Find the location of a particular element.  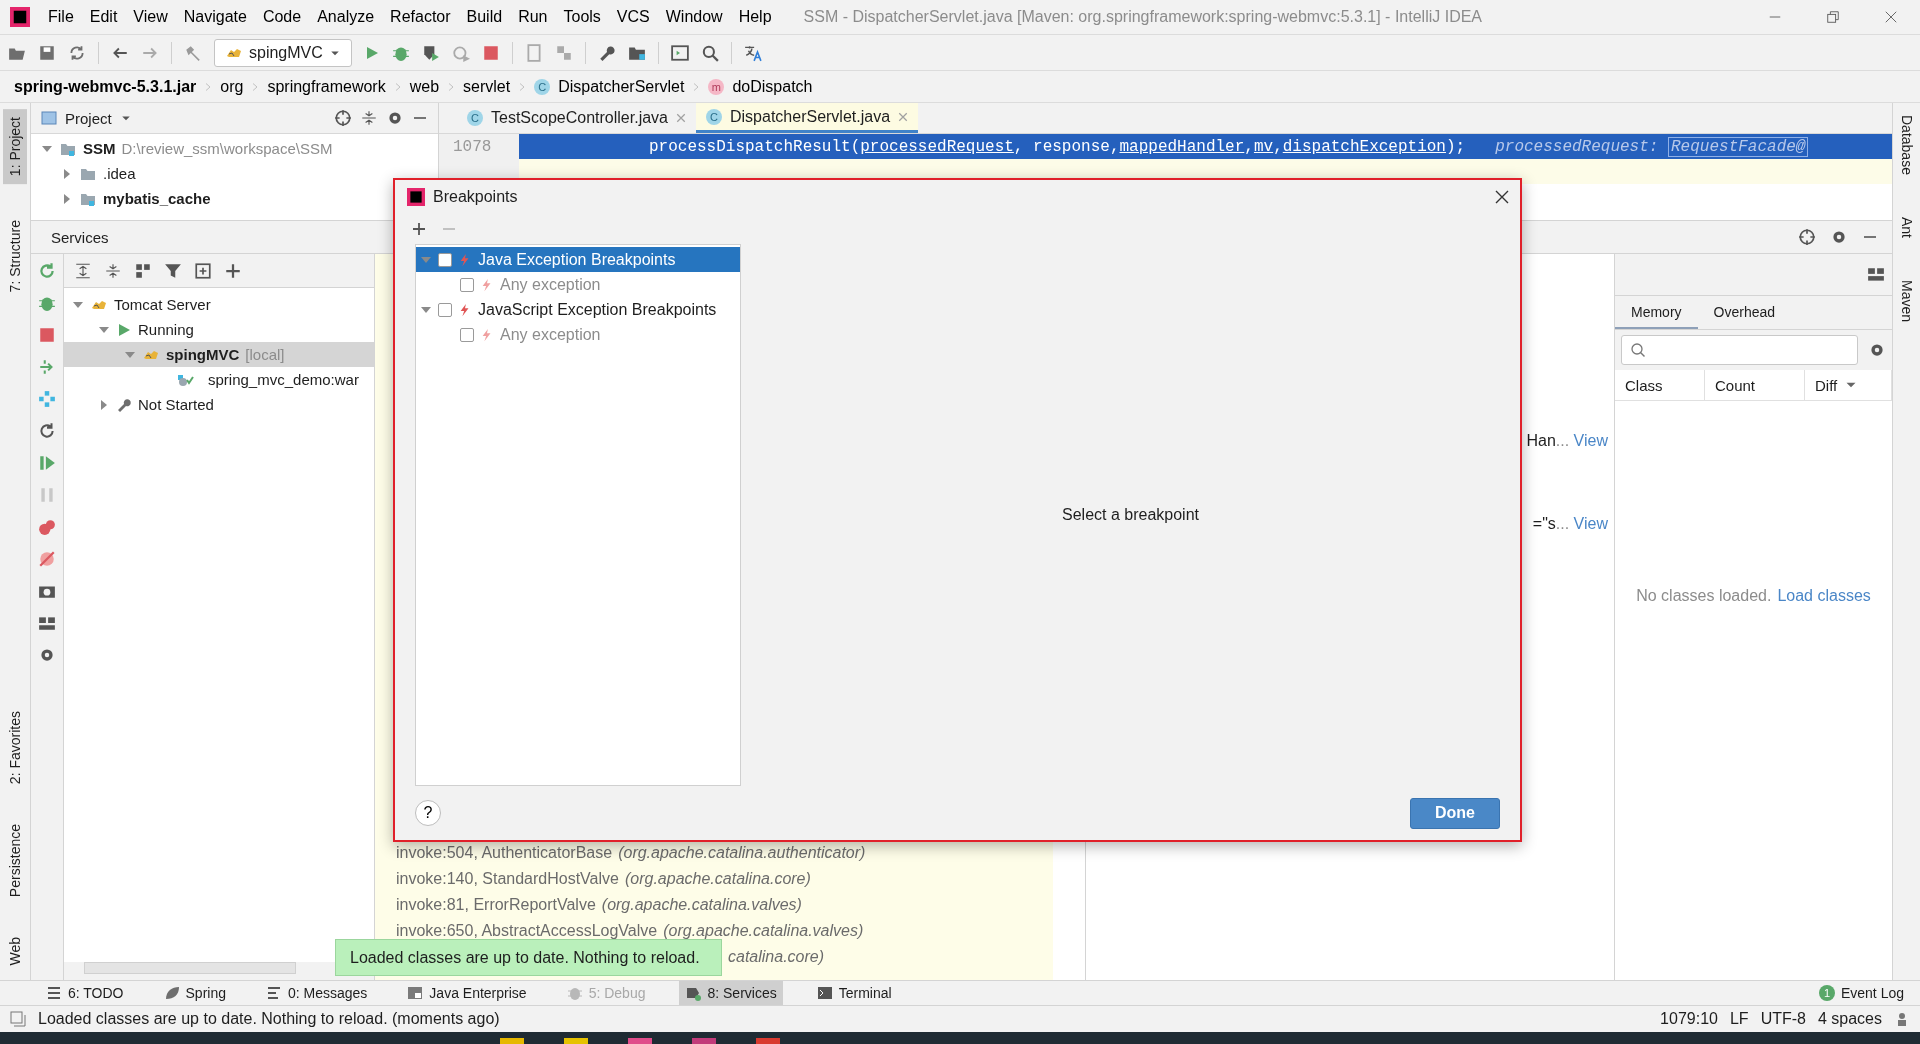

menu-item: Window is located at coordinates (694, 17).